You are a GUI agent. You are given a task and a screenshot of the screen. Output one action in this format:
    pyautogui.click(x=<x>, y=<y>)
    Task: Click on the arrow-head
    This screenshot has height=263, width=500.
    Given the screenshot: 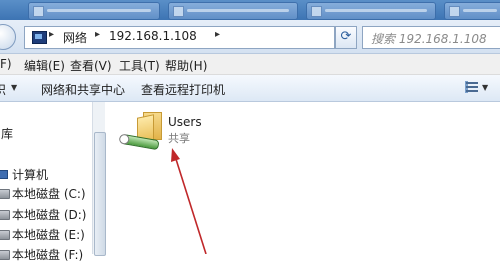 What is the action you would take?
    pyautogui.click(x=175, y=155)
    